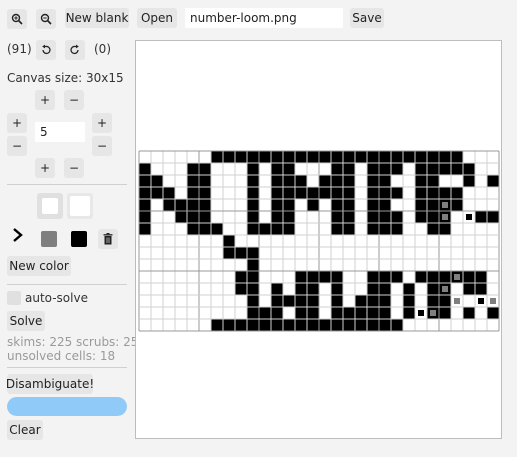  Describe the element at coordinates (74, 100) in the screenshot. I see `remove-row-top-button: −` at that location.